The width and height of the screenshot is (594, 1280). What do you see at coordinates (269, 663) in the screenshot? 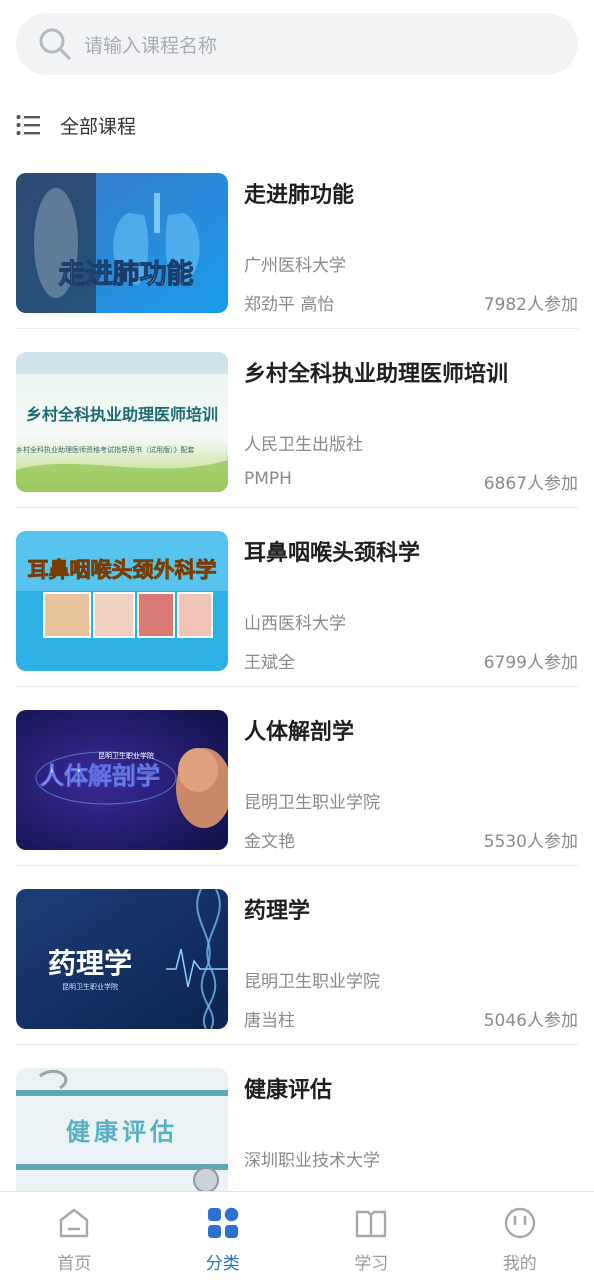
I see `course-teacher: 王斌全` at bounding box center [269, 663].